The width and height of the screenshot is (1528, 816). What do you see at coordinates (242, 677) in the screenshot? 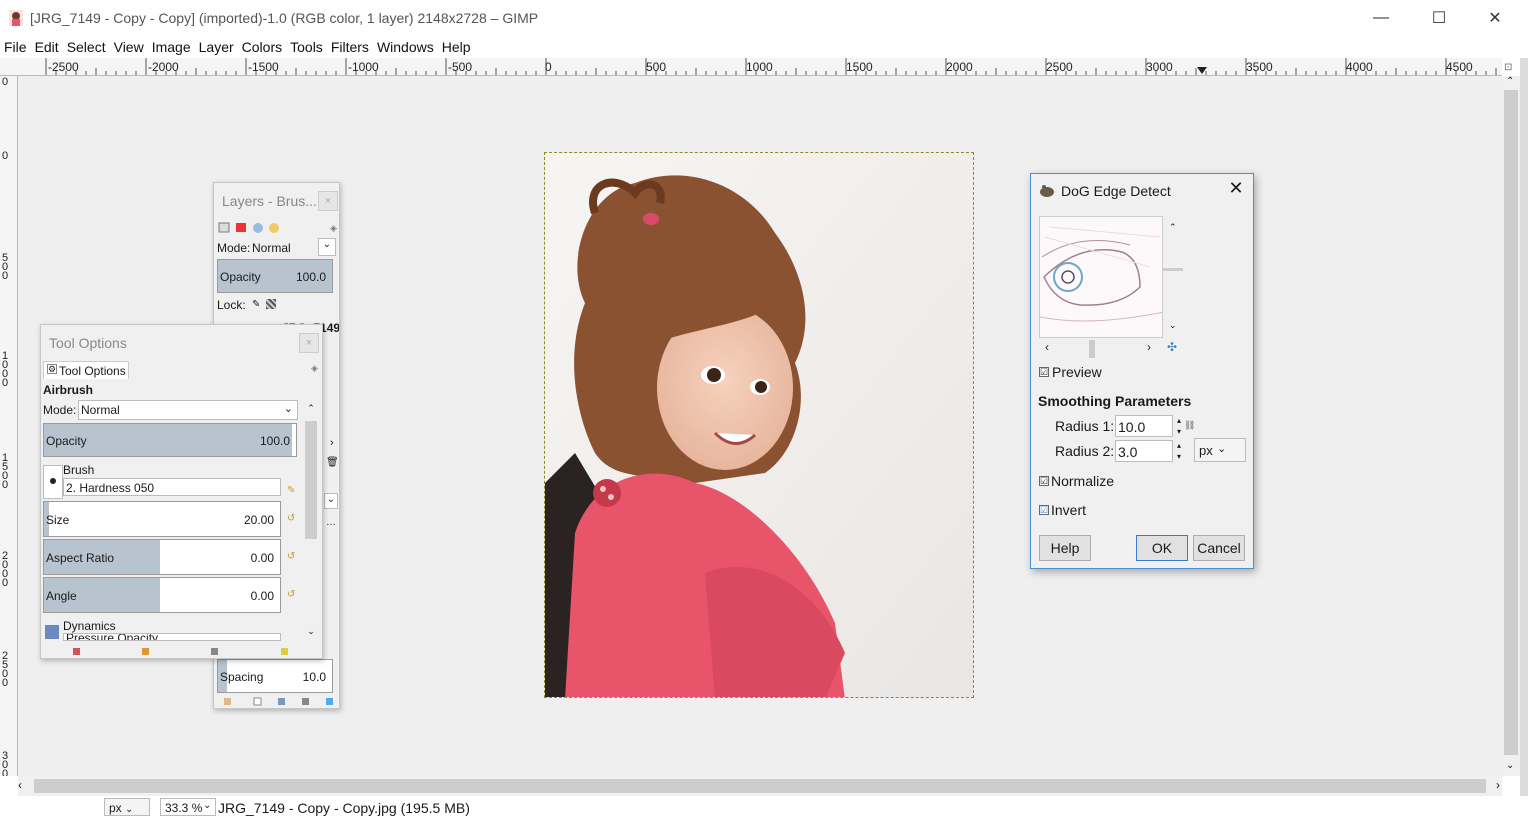
I see `spacing-label: Spacing` at bounding box center [242, 677].